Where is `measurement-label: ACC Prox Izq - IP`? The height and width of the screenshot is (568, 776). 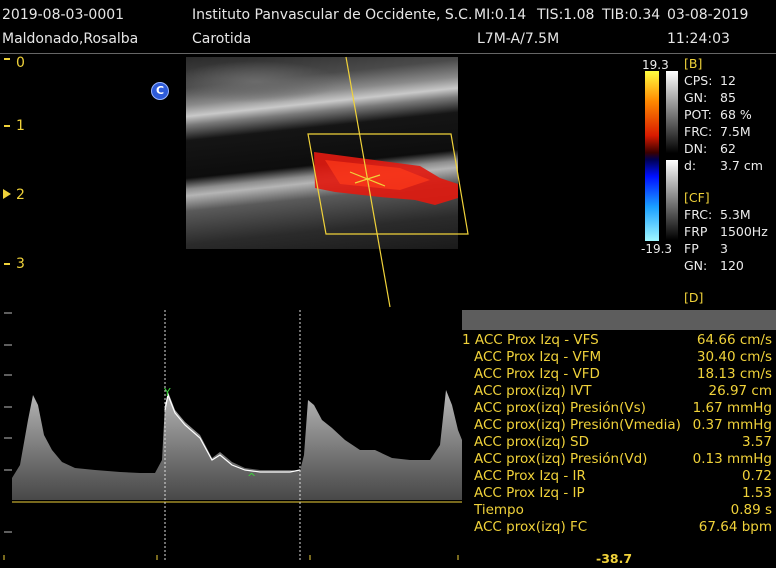 measurement-label: ACC Prox Izq - IP is located at coordinates (529, 493).